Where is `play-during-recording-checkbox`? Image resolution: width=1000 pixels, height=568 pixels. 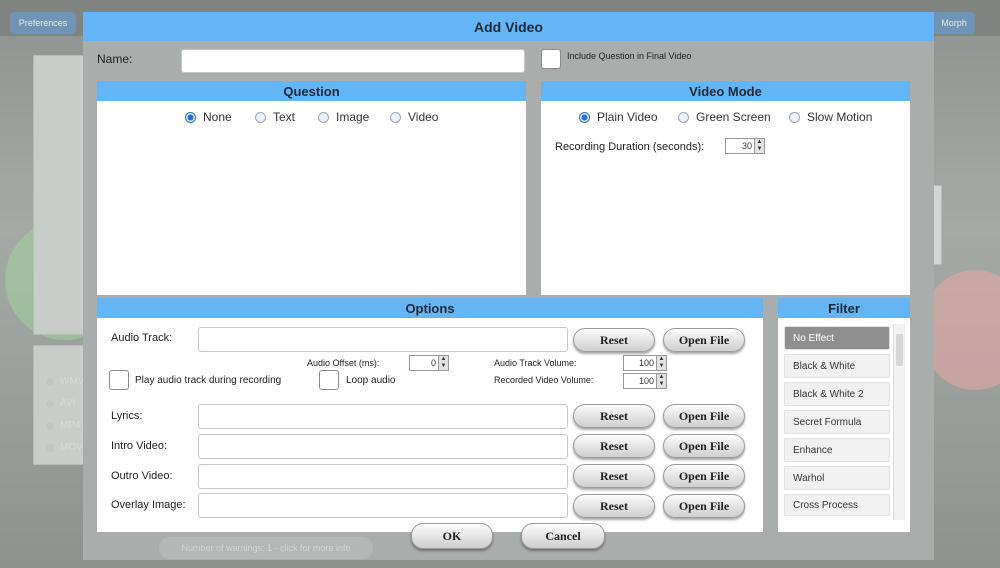 play-during-recording-checkbox is located at coordinates (119, 380).